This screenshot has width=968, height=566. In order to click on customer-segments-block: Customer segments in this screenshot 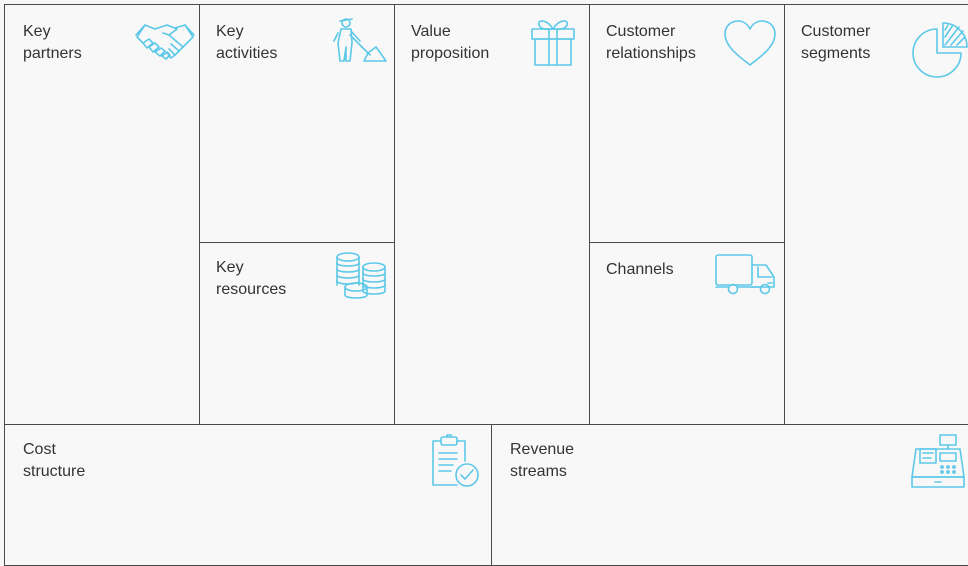, I will do `click(876, 214)`.